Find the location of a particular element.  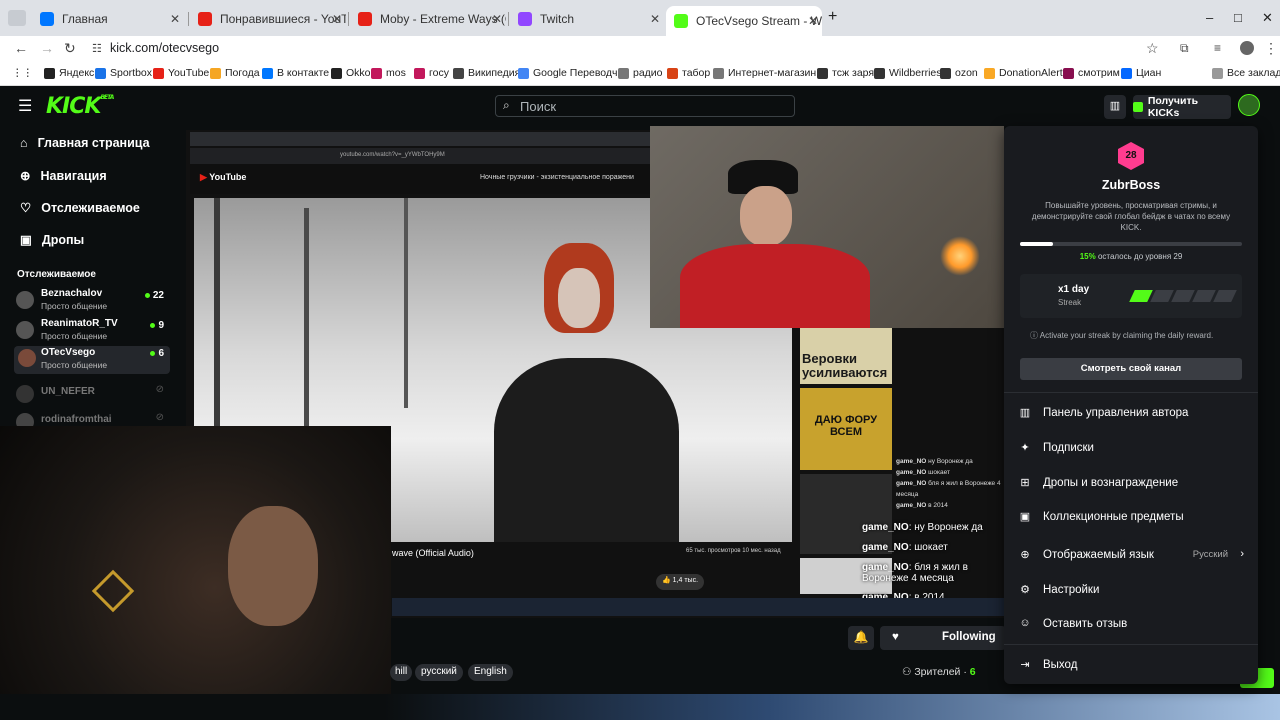

menu-item-feedback: ☺ Оставить отзыв is located at coordinates (1131, 624).